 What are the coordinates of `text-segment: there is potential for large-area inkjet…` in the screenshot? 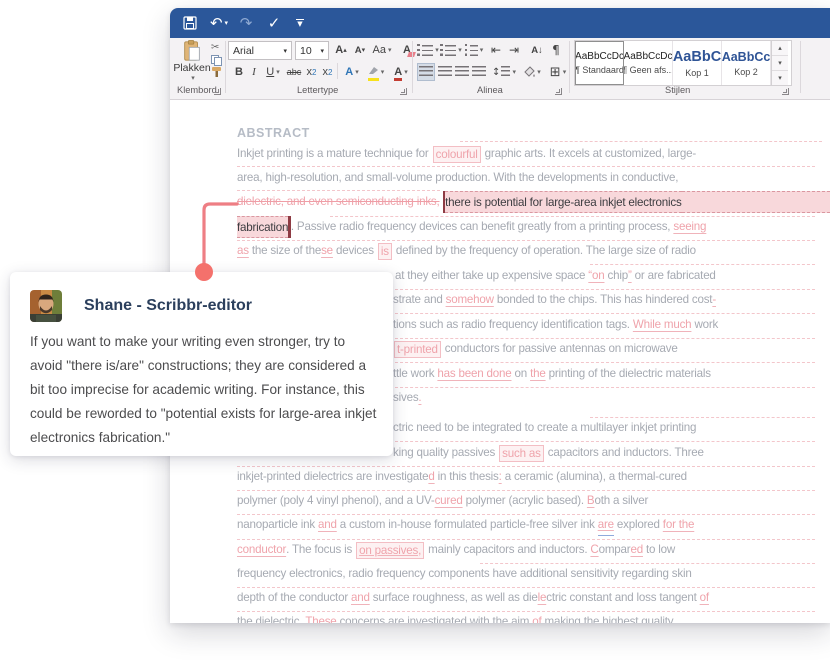 It's located at (563, 202).